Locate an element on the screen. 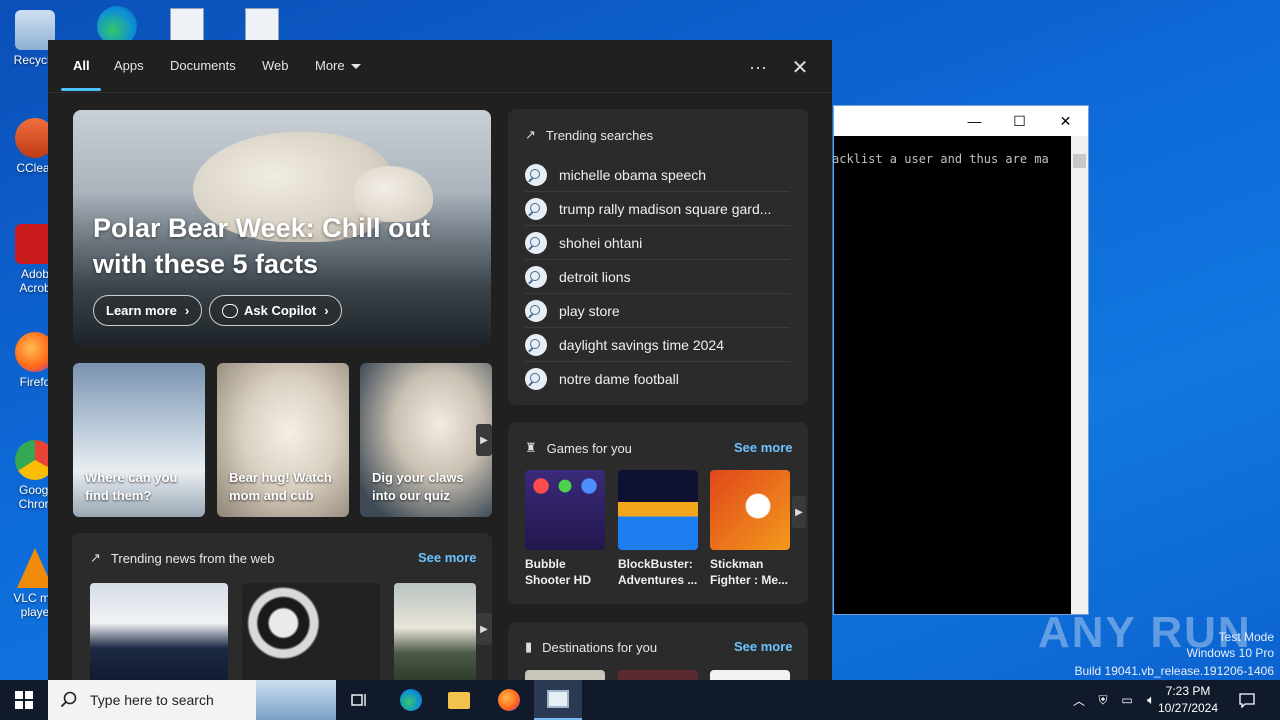 The height and width of the screenshot is (720, 1280). task-view-button is located at coordinates (360, 700).